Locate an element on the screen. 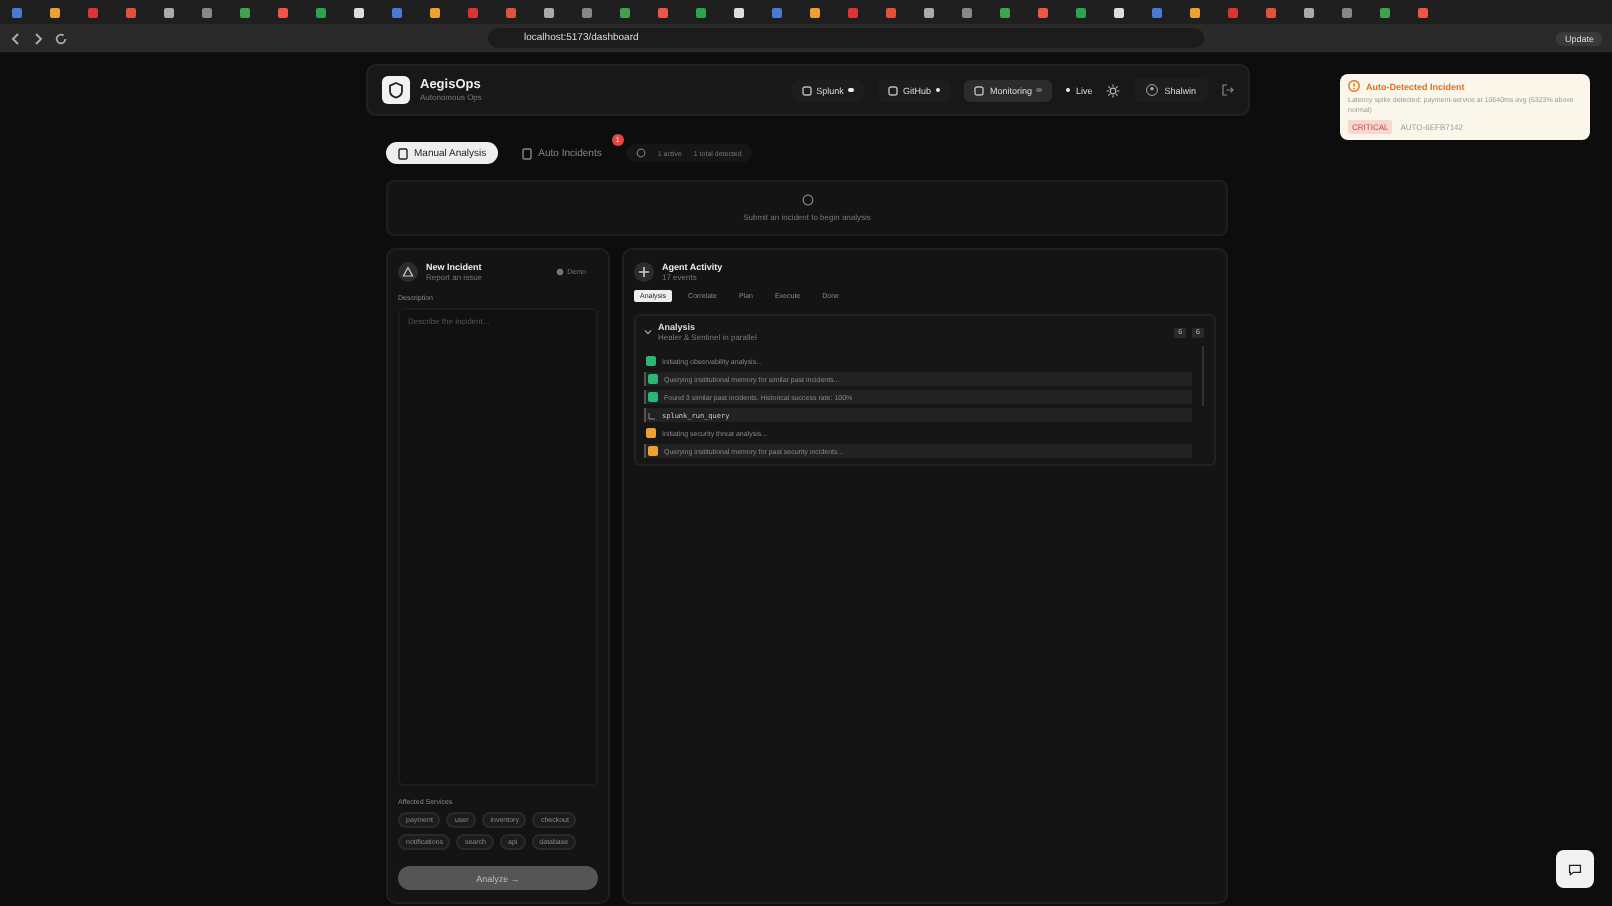 The image size is (1612, 906). tool-call-icon is located at coordinates (652, 415).